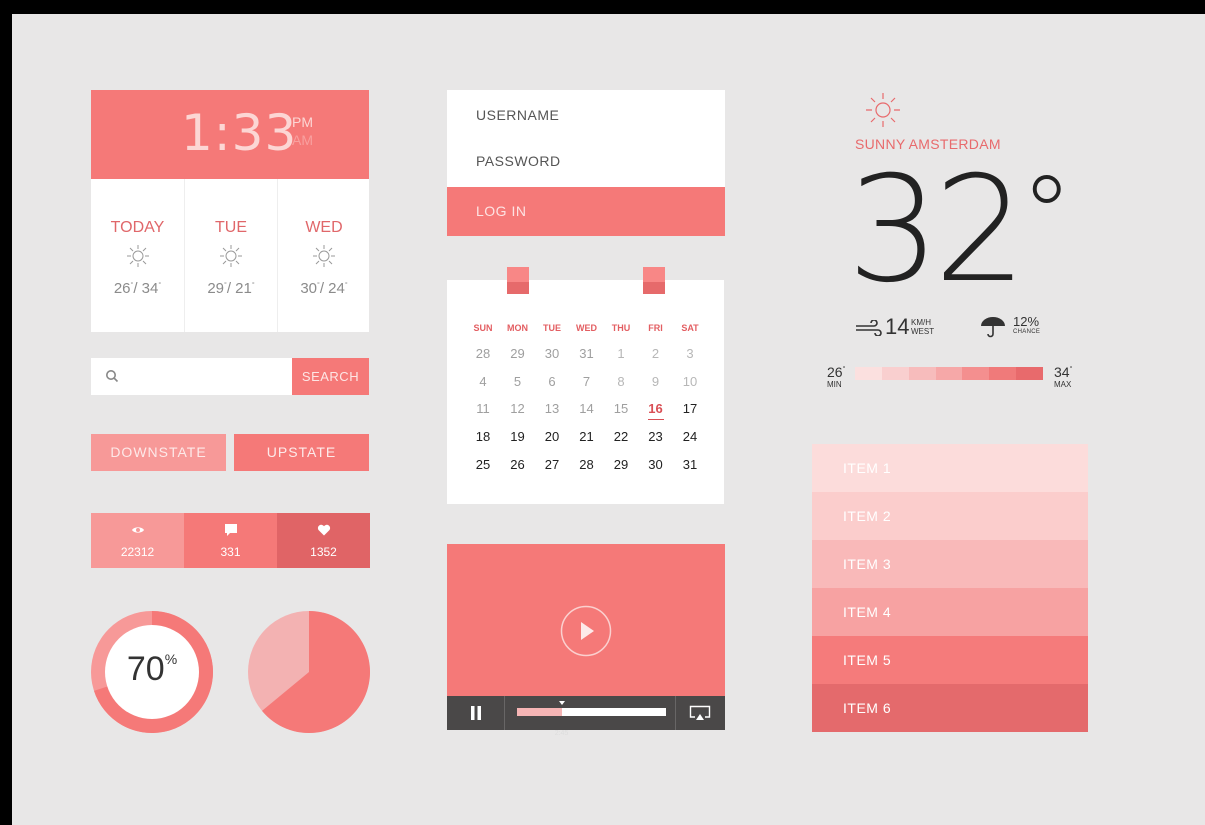 The image size is (1205, 825). What do you see at coordinates (302, 122) in the screenshot?
I see `clock-pm: PM` at bounding box center [302, 122].